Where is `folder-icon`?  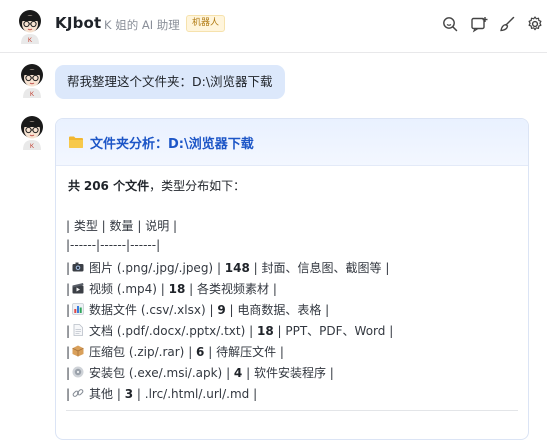
folder-icon is located at coordinates (76, 141).